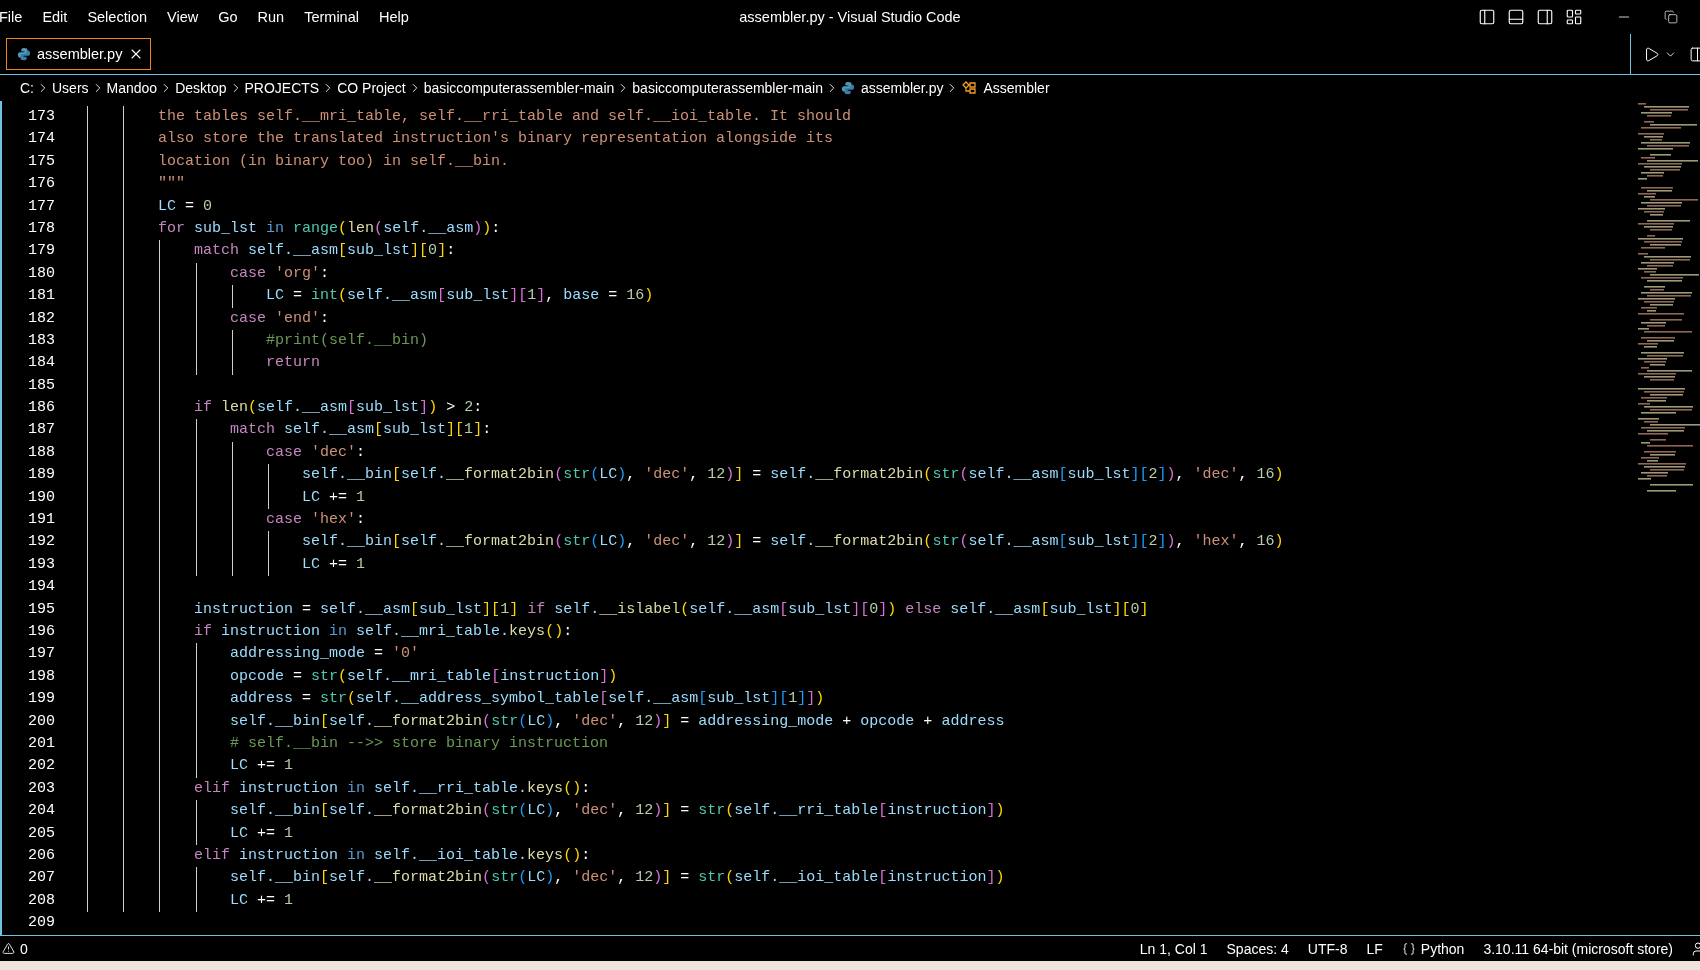  I want to click on status-item: 3.10.11 64-bit (microsoft store), so click(1578, 948).